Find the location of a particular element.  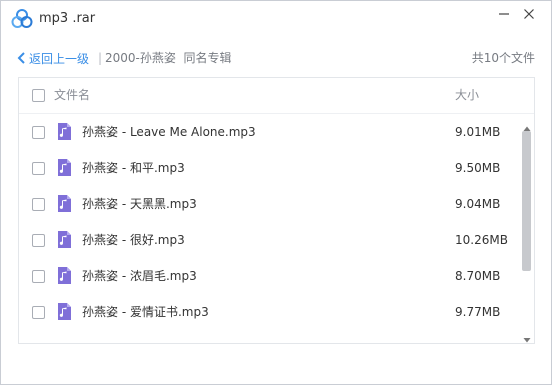

file-count: 共10个文件 is located at coordinates (503, 58).